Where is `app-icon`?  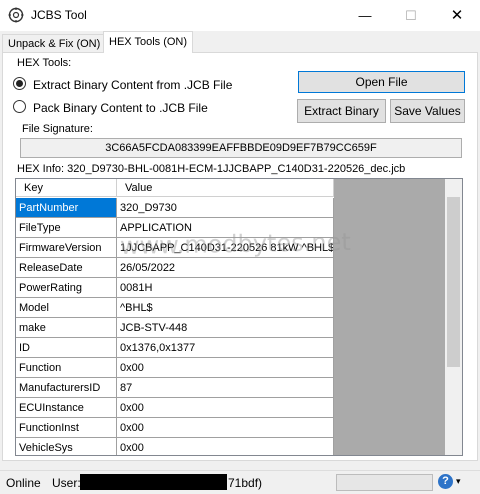 app-icon is located at coordinates (16, 15).